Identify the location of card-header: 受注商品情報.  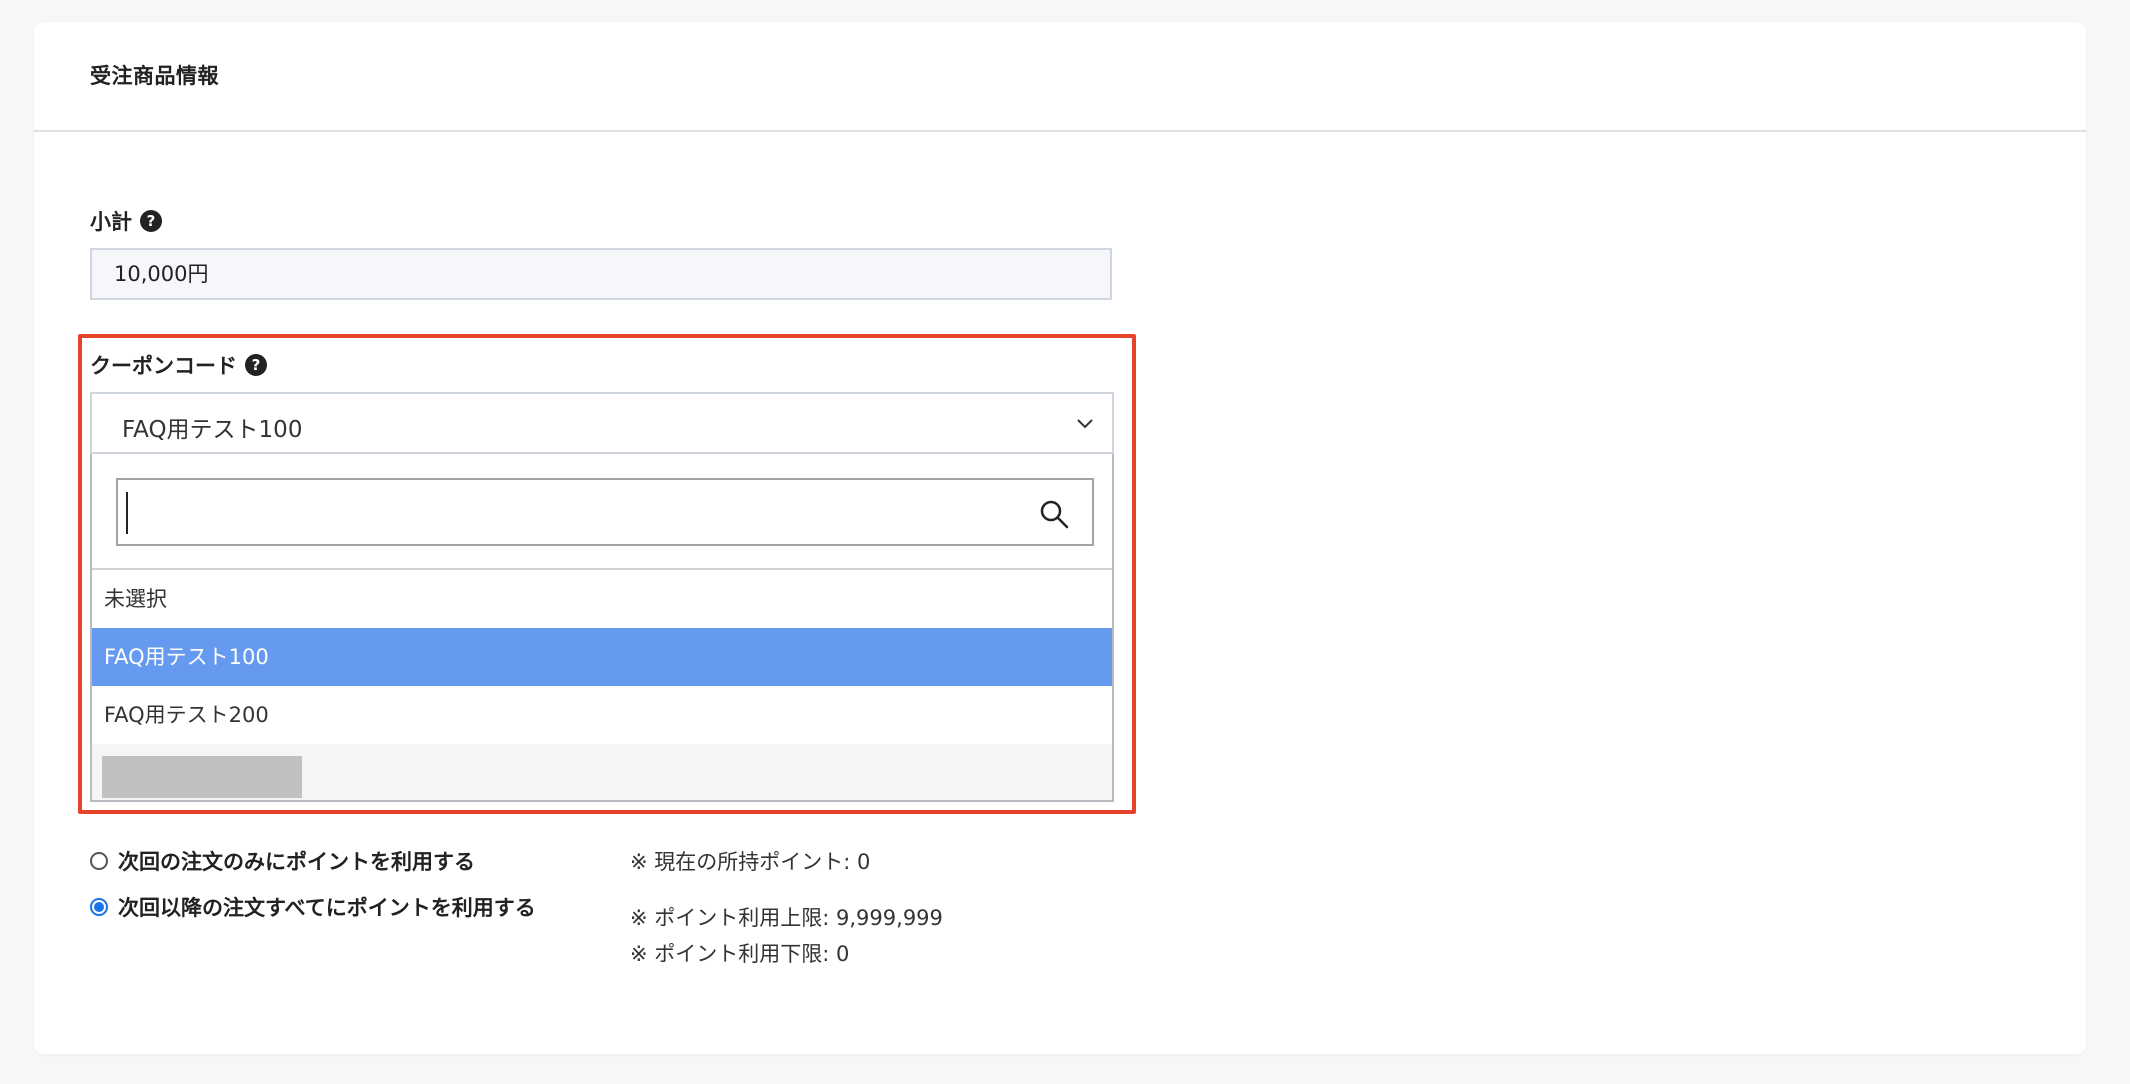
(1060, 77).